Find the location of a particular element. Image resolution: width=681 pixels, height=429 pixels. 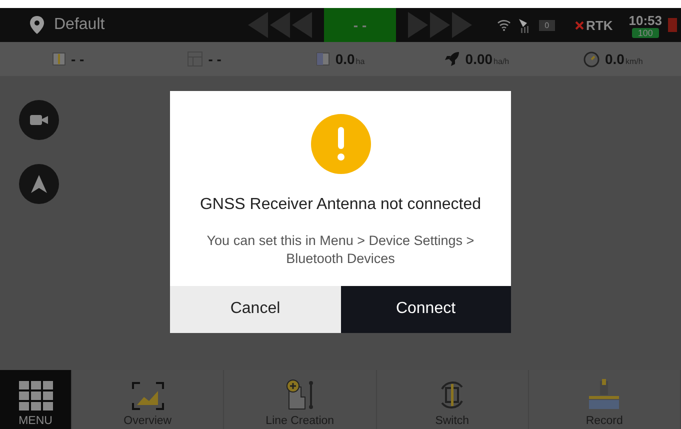

wifi-icon is located at coordinates (503, 25).